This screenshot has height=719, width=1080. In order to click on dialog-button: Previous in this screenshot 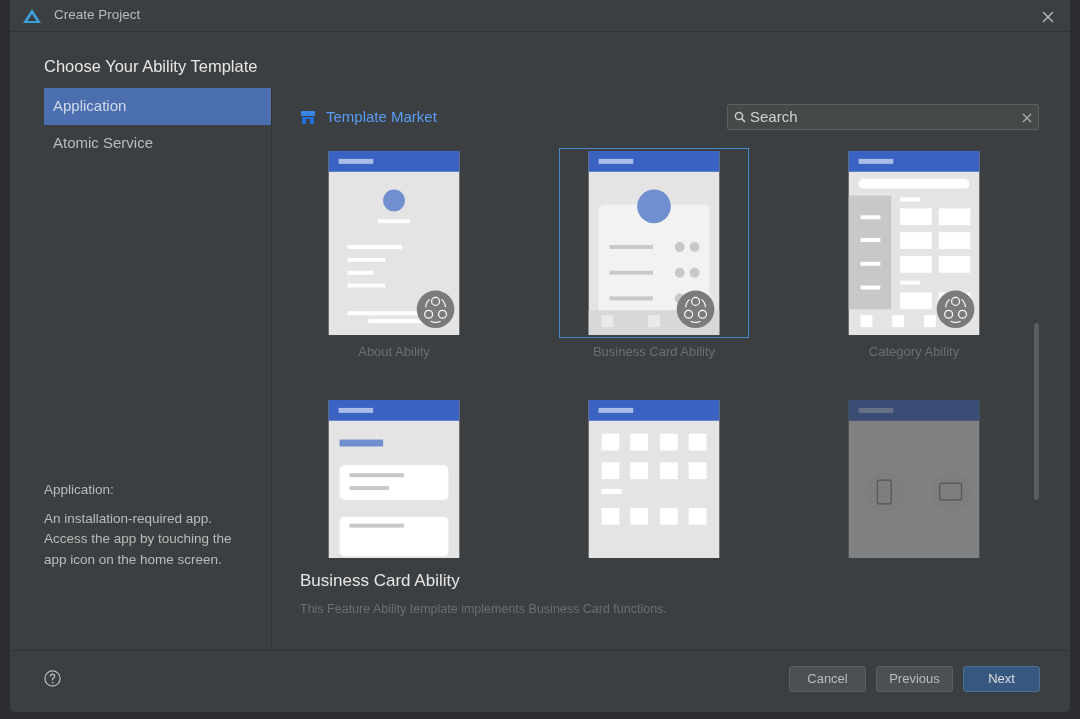, I will do `click(914, 678)`.